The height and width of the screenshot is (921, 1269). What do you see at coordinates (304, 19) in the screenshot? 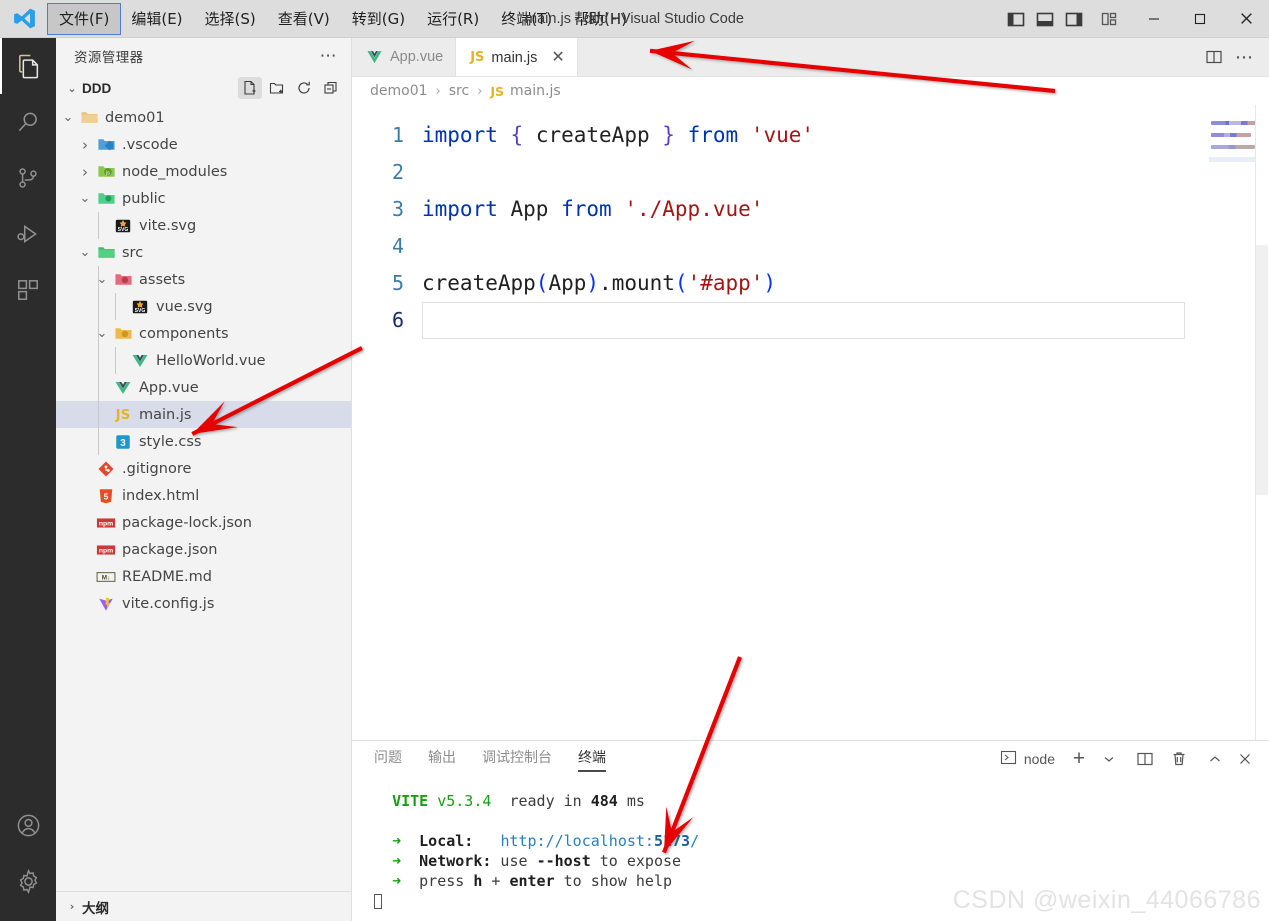
I see `menu-item-view: 查看(V)` at bounding box center [304, 19].